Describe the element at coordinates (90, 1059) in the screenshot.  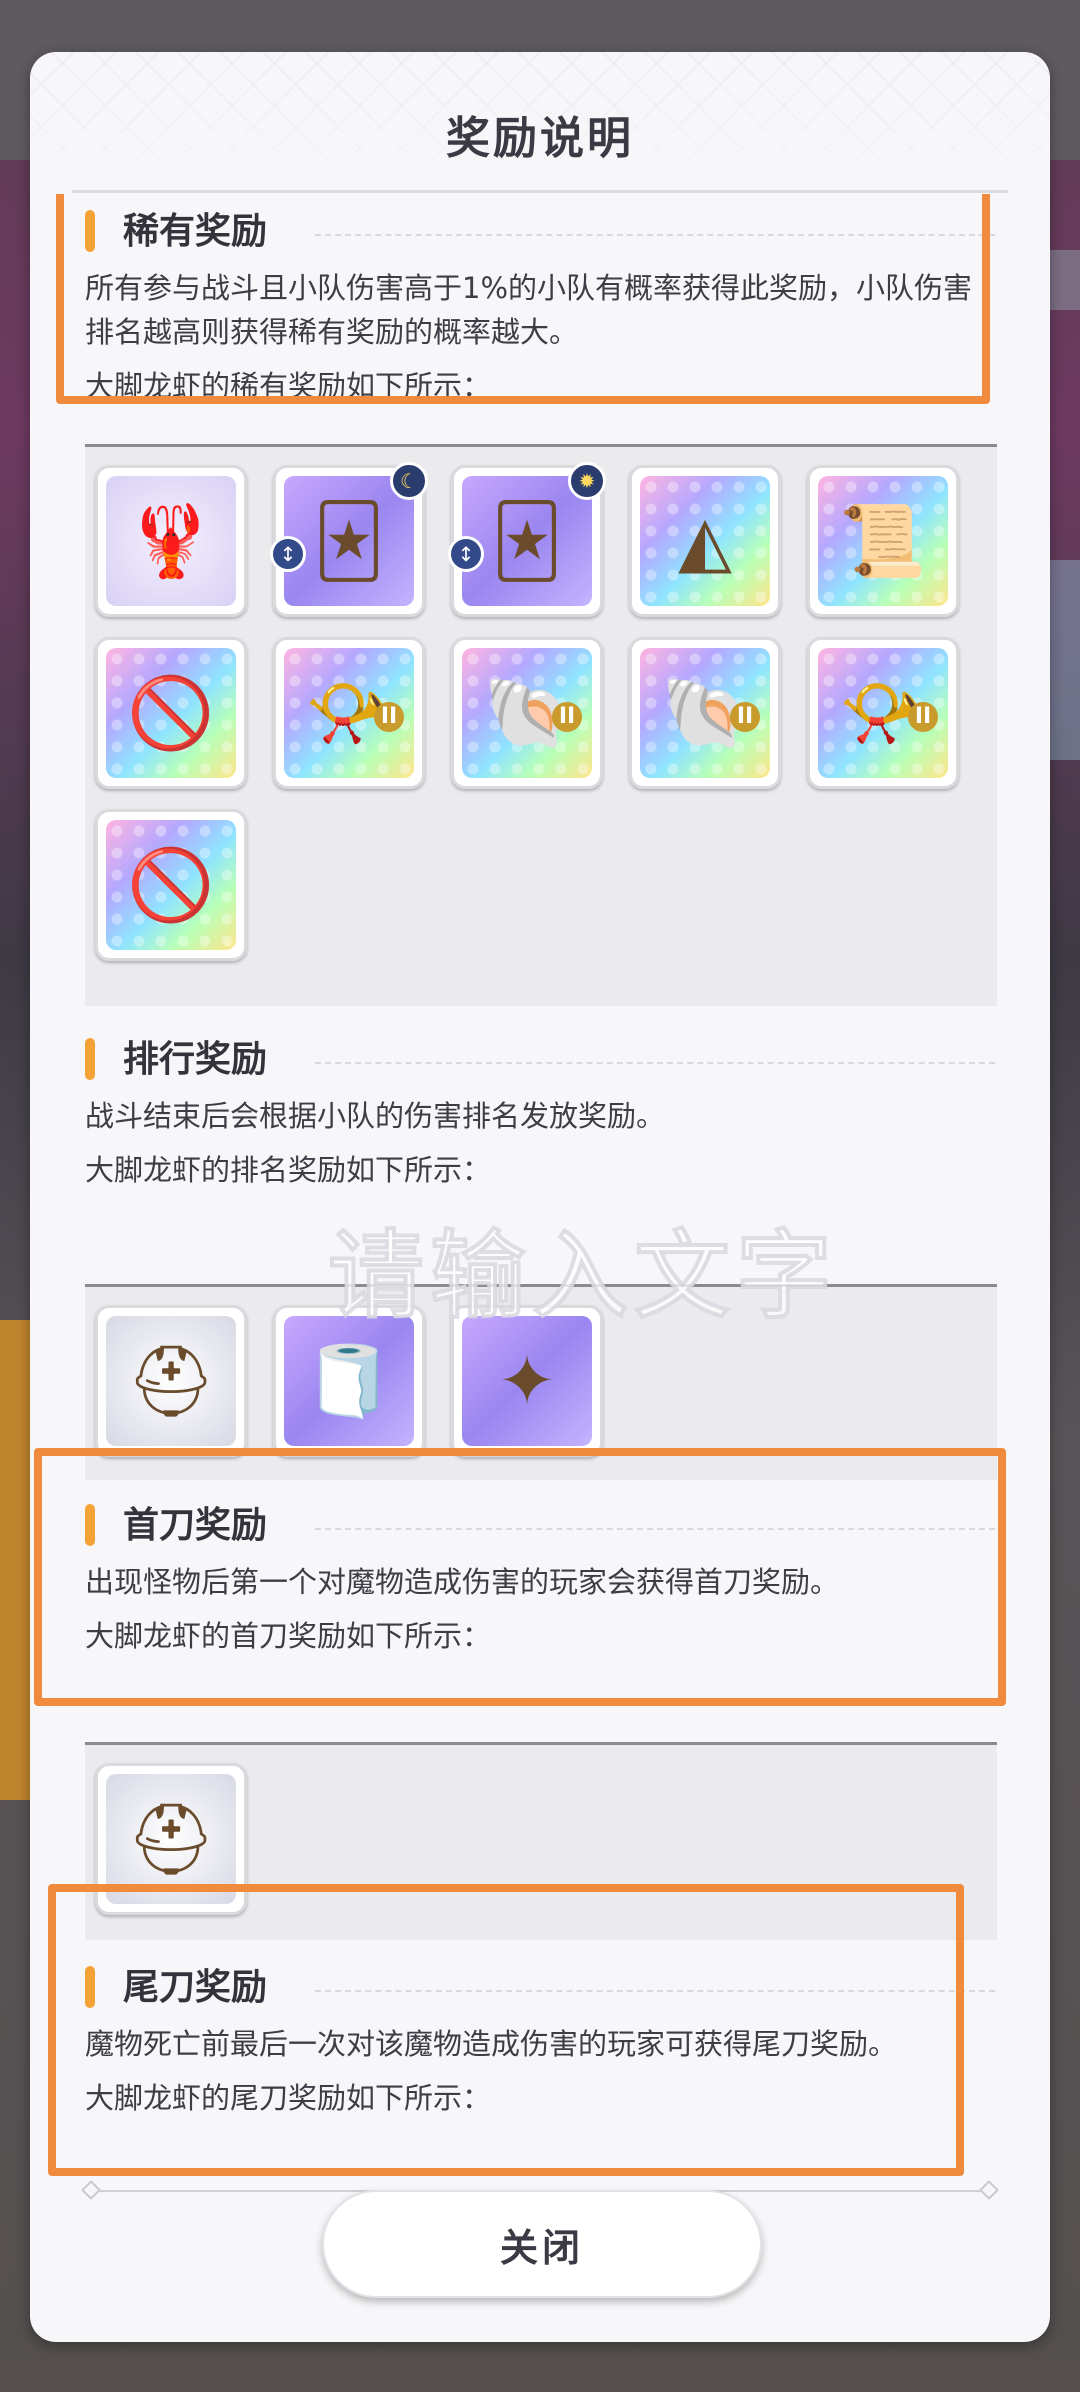
I see `section-accent-bar` at that location.